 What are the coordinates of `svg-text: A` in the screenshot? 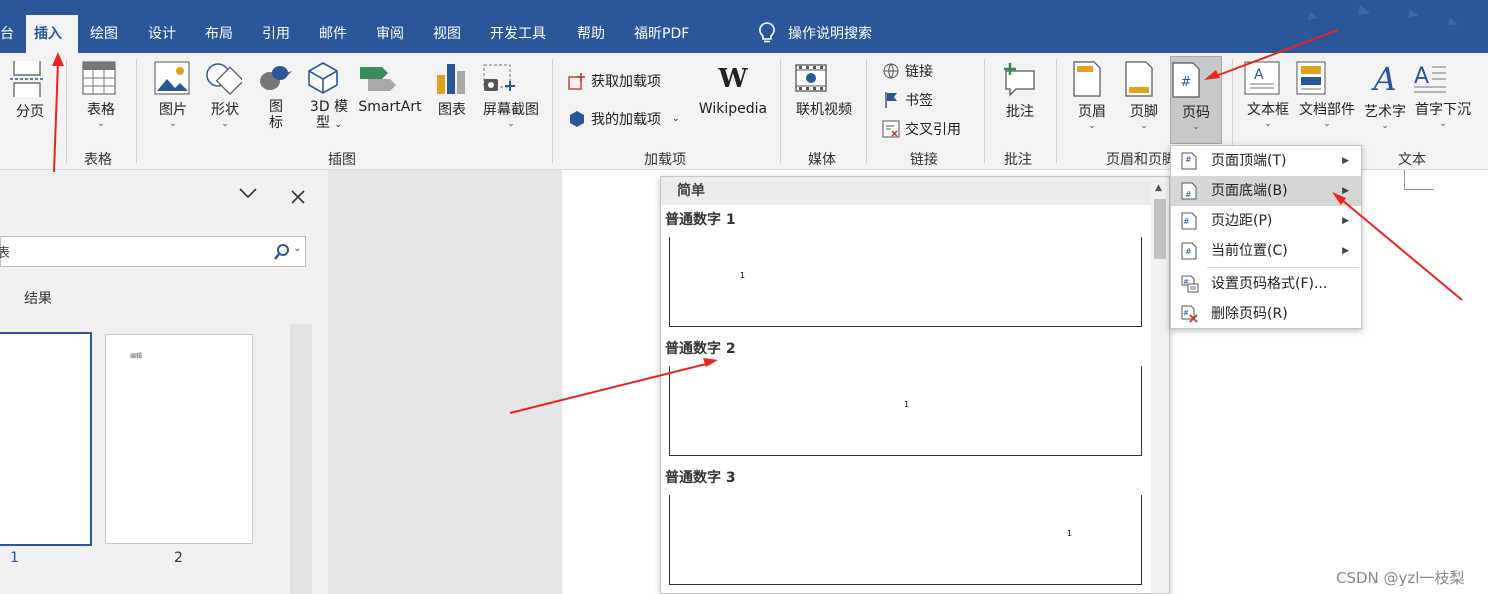 It's located at (1259, 75).